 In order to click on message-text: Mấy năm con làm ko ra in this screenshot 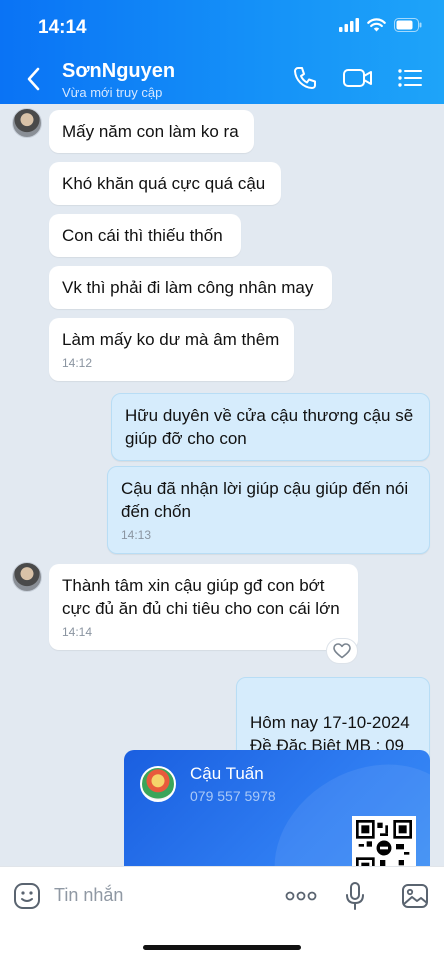, I will do `click(150, 131)`.